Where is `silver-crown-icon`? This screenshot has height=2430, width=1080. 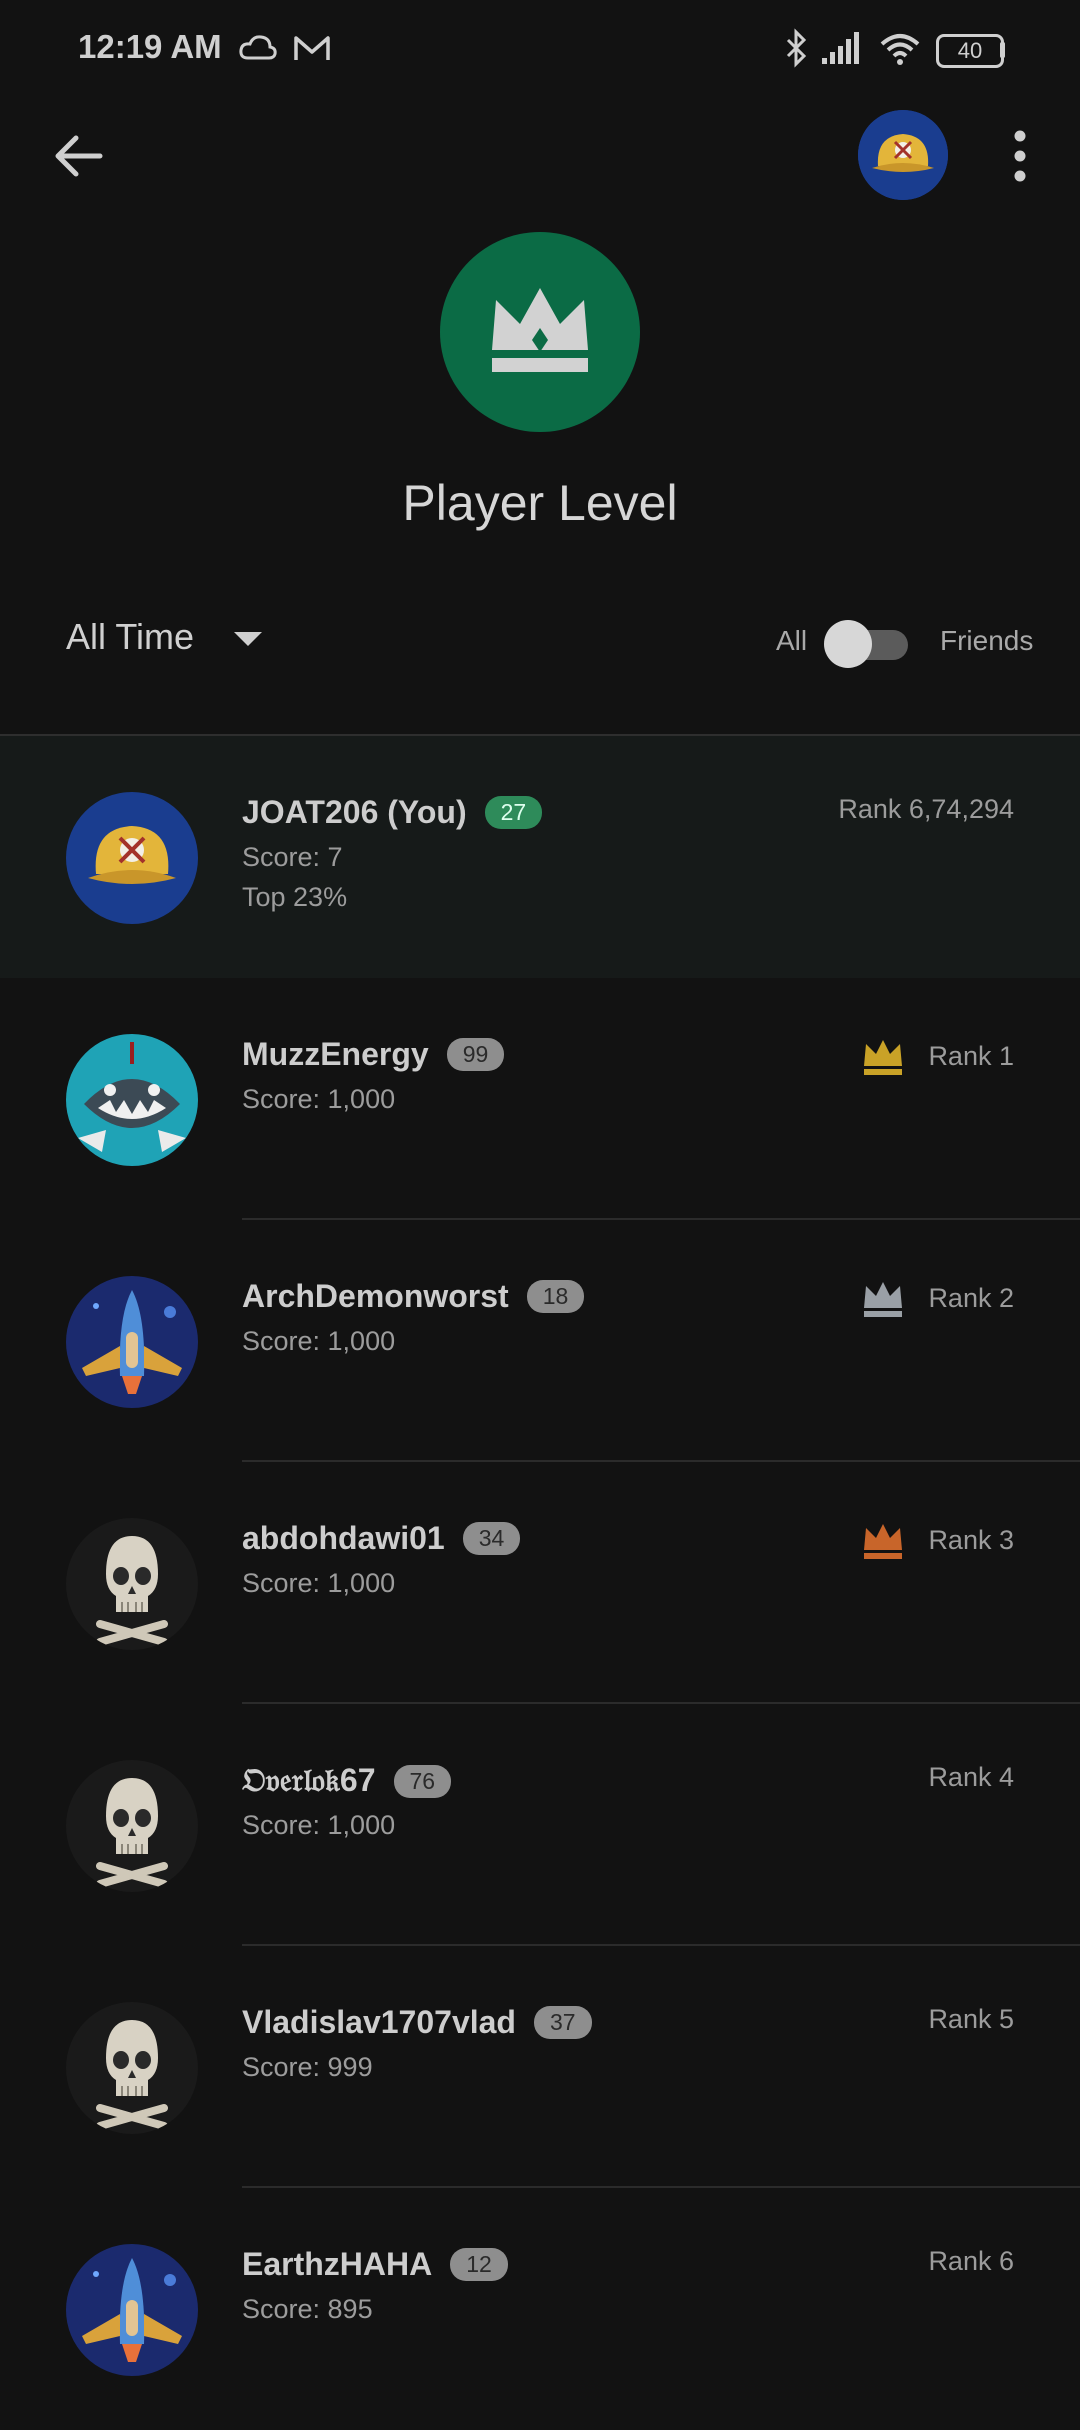 silver-crown-icon is located at coordinates (883, 1299).